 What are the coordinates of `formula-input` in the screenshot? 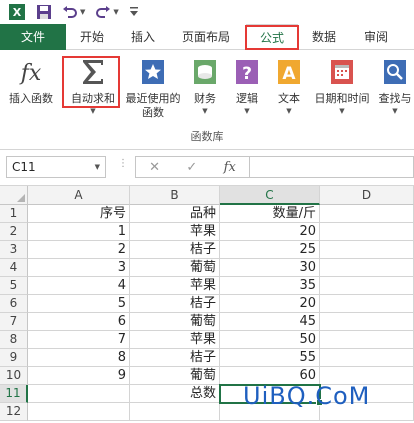 It's located at (332, 167).